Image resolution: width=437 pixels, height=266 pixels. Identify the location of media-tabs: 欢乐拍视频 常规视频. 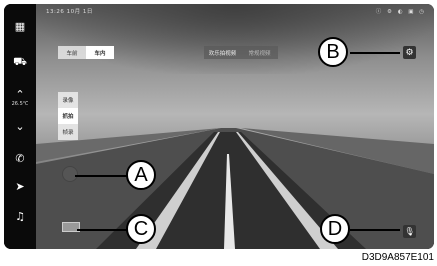
(241, 52).